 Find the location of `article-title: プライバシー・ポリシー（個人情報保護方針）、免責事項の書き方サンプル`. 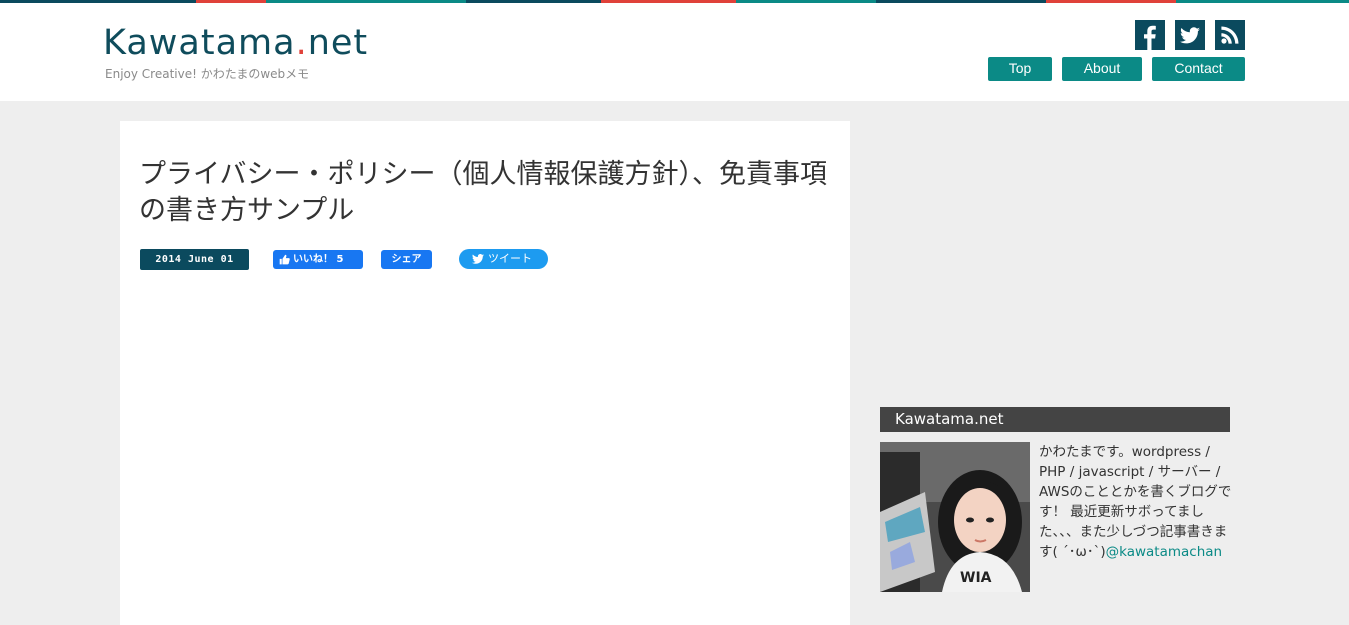

article-title: プライバシー・ポリシー（個人情報保護方針）、免責事項の書き方サンプル is located at coordinates (483, 192).